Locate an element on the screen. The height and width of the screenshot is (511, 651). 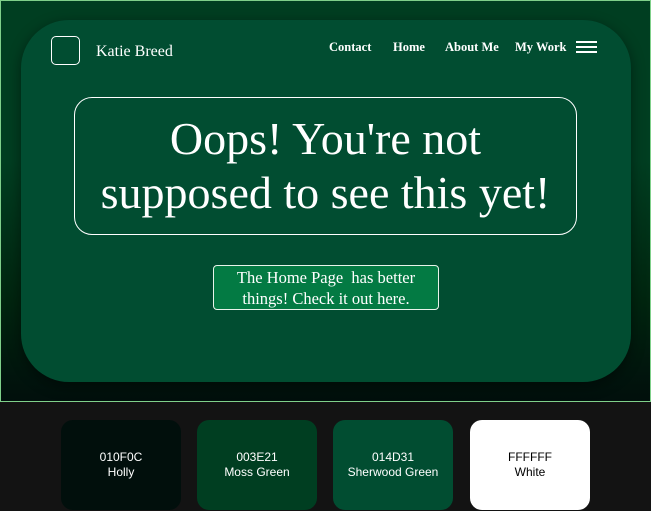
color-swatch-white: FFFFFF White is located at coordinates (530, 465).